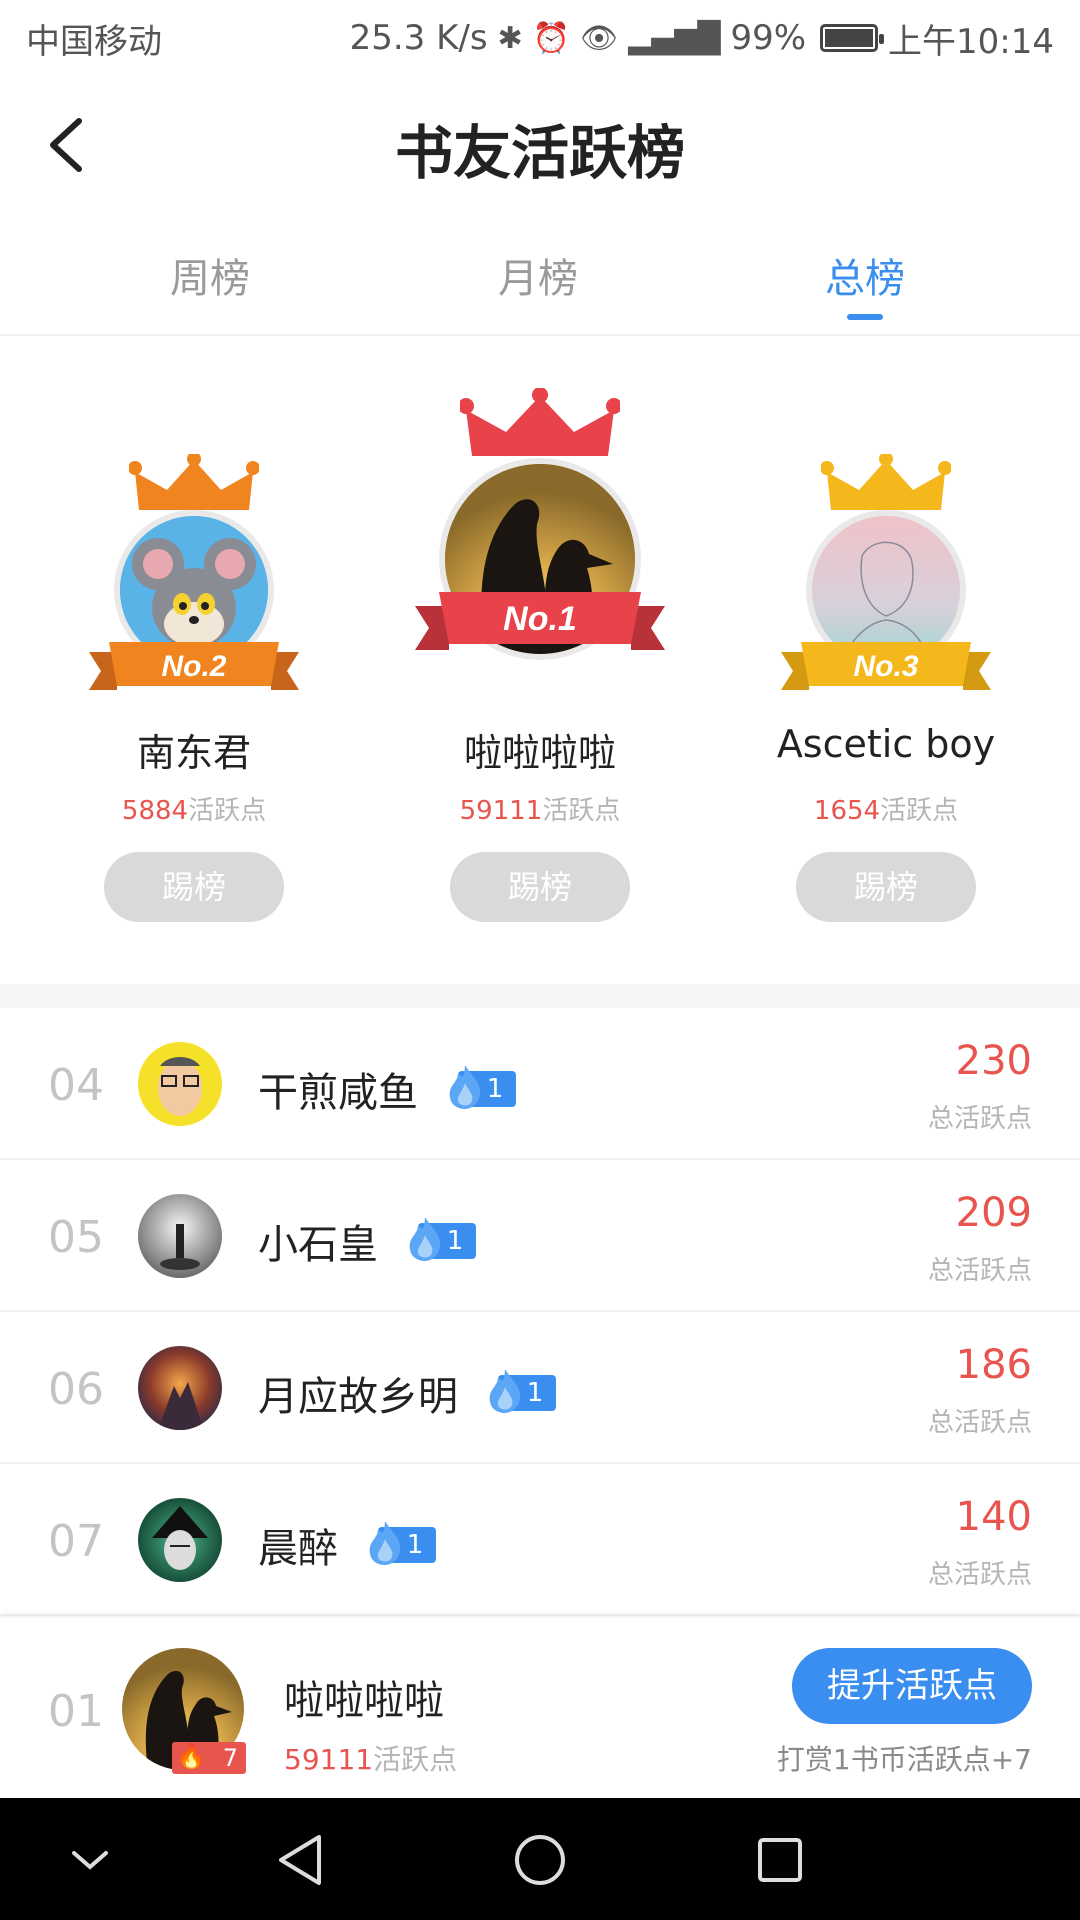  I want to click on user-name: Ascetic boy, so click(886, 744).